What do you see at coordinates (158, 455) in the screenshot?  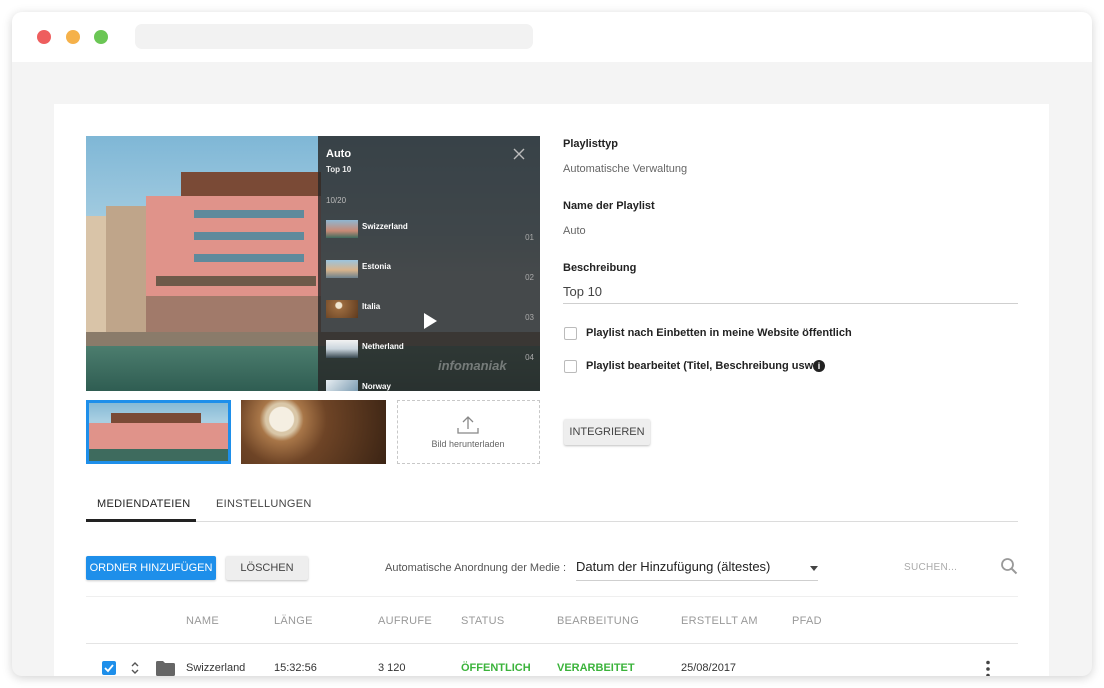 I see `thumbnail-water` at bounding box center [158, 455].